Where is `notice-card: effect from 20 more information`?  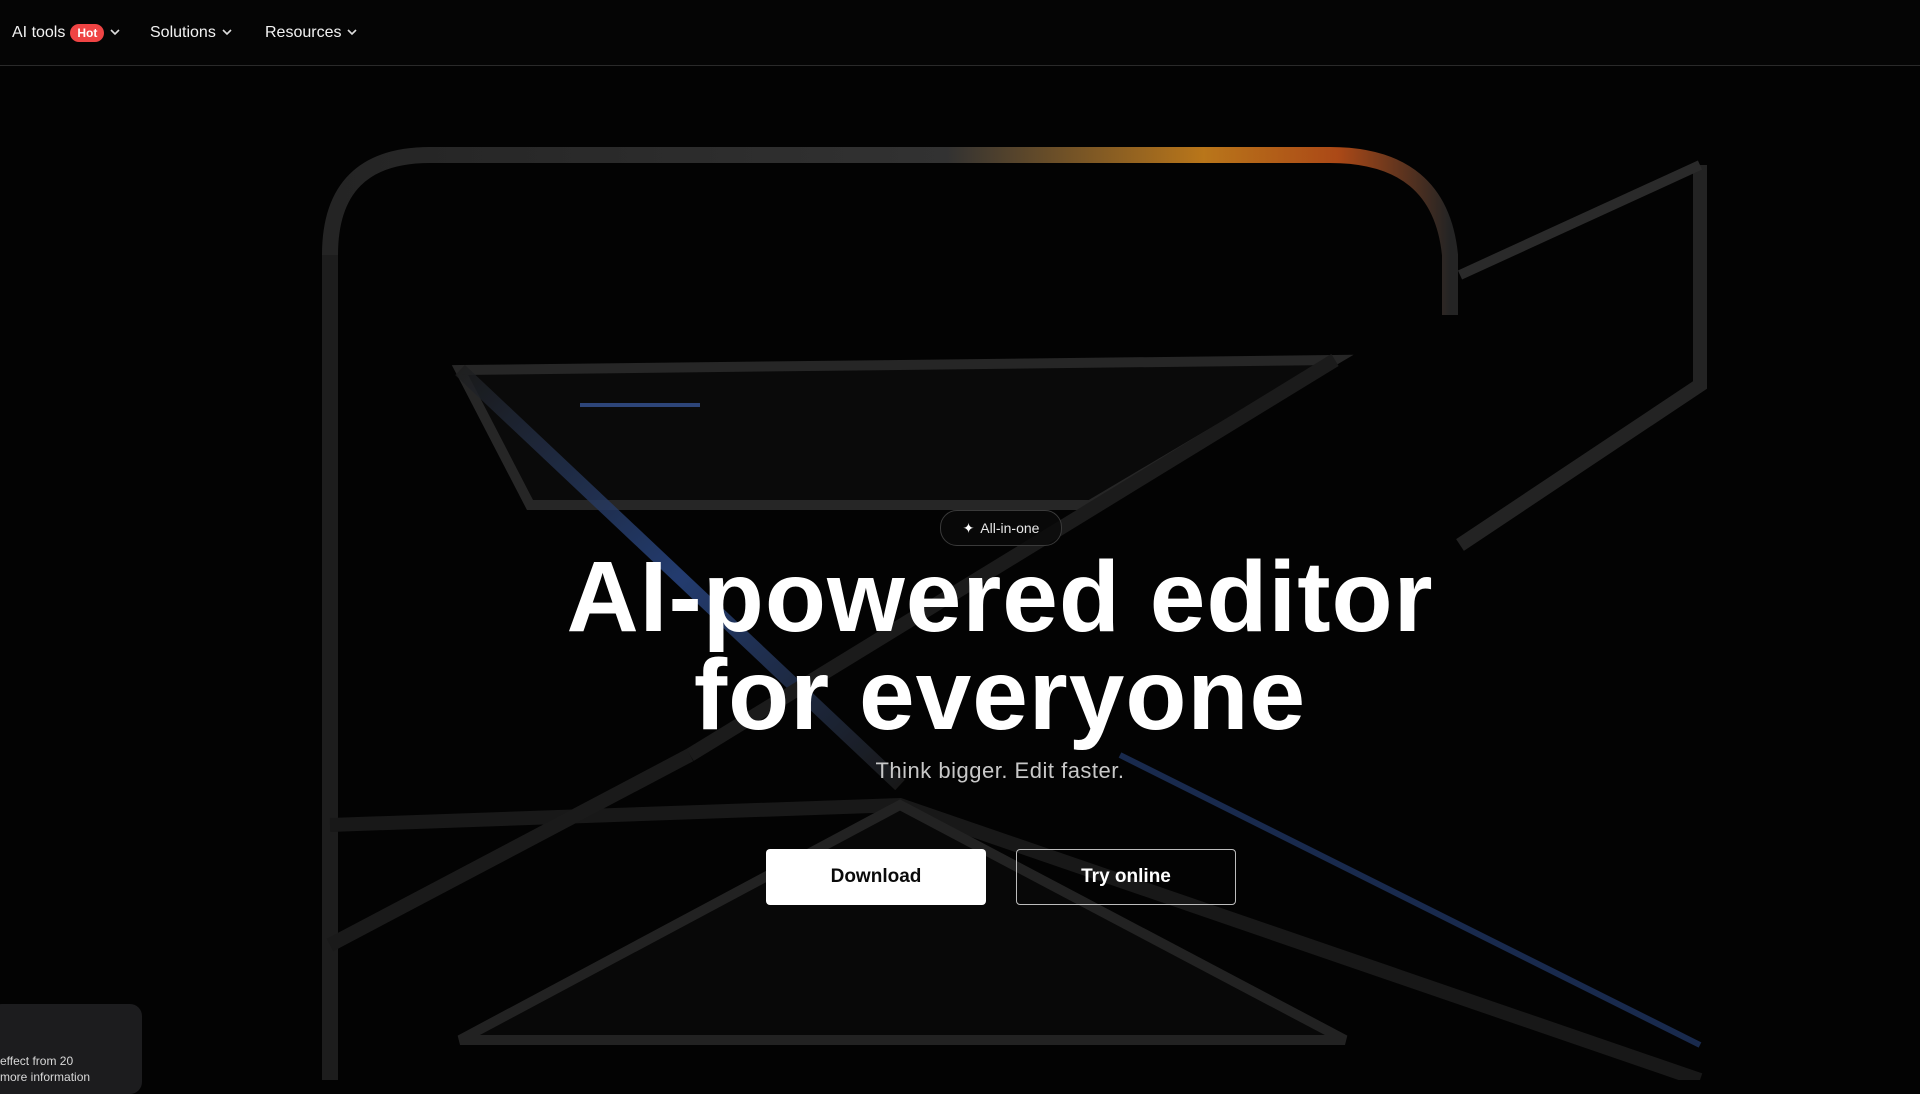 notice-card: effect from 20 more information is located at coordinates (71, 1049).